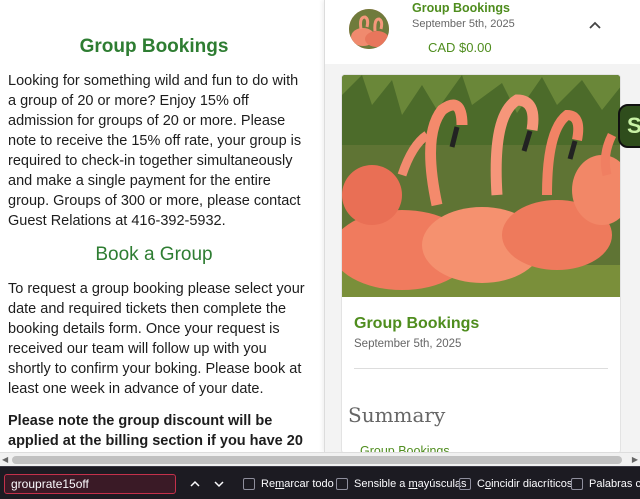  Describe the element at coordinates (154, 46) in the screenshot. I see `page-title: Group Bookings` at that location.